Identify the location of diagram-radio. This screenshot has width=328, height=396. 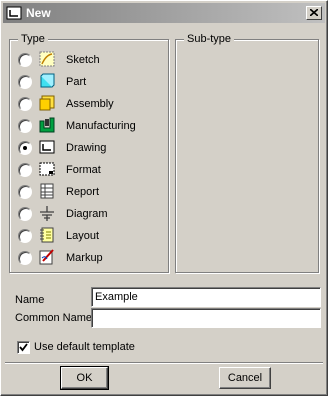
(25, 214).